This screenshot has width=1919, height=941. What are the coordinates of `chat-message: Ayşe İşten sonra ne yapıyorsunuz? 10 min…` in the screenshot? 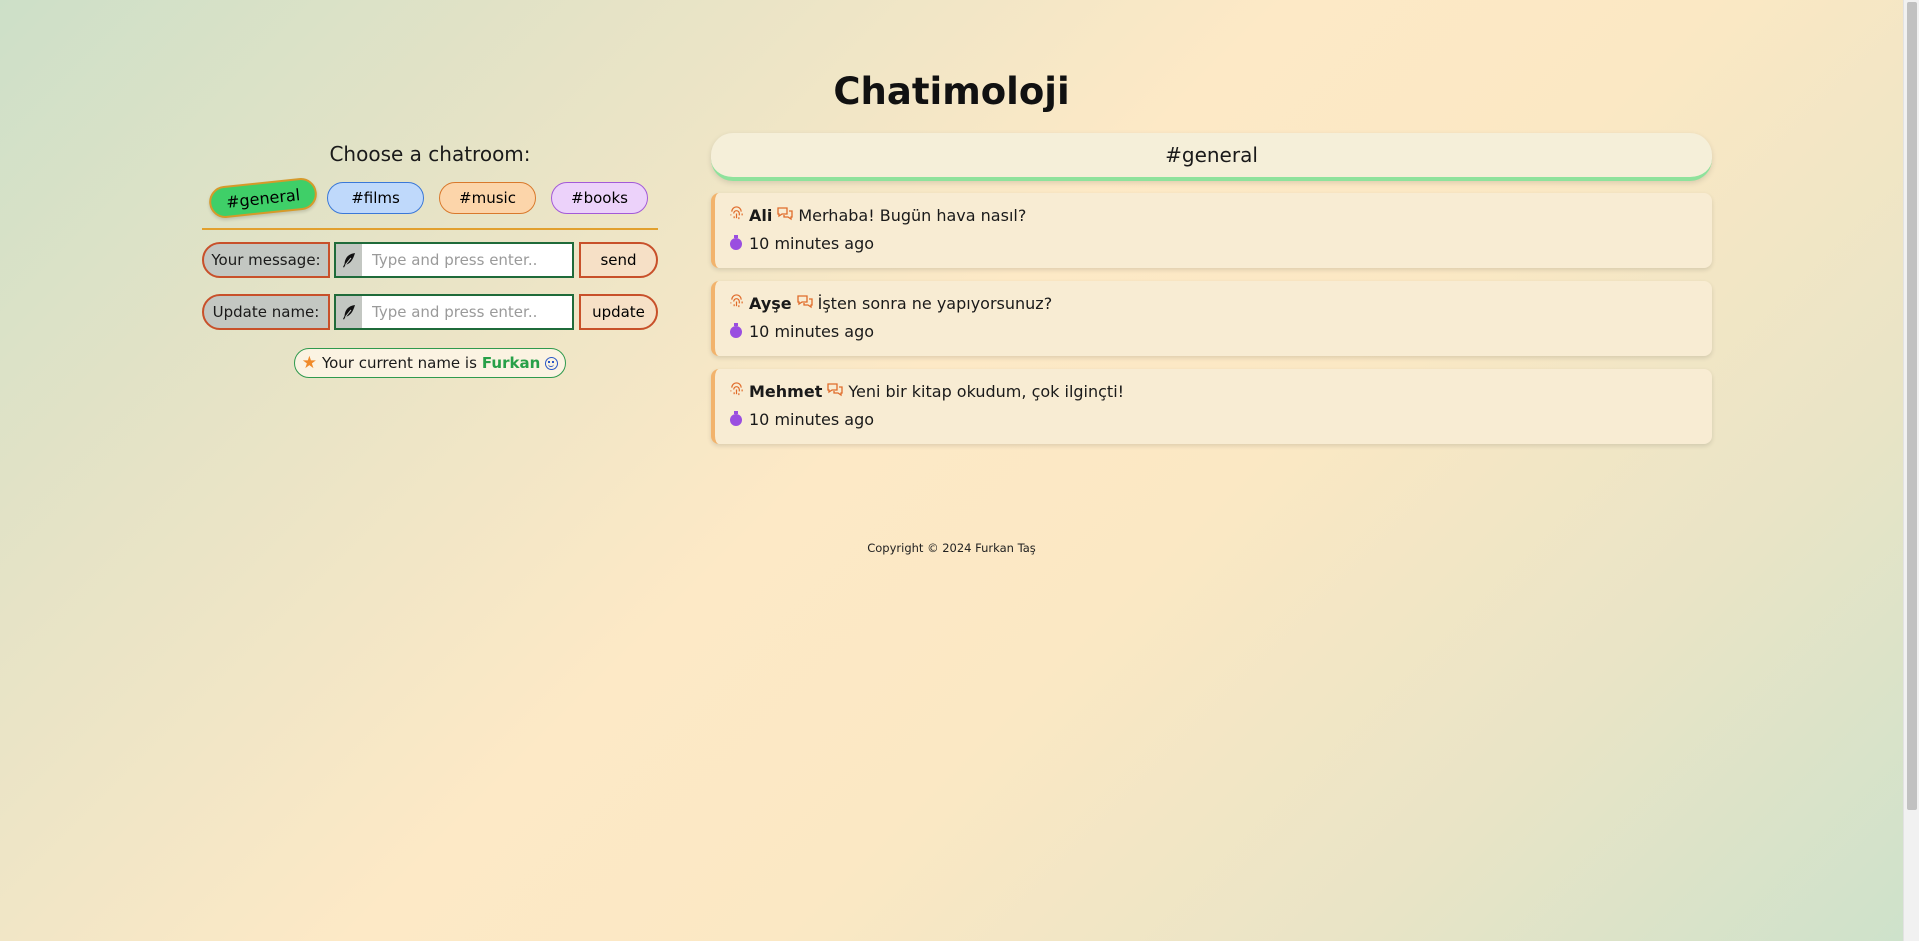 It's located at (1211, 318).